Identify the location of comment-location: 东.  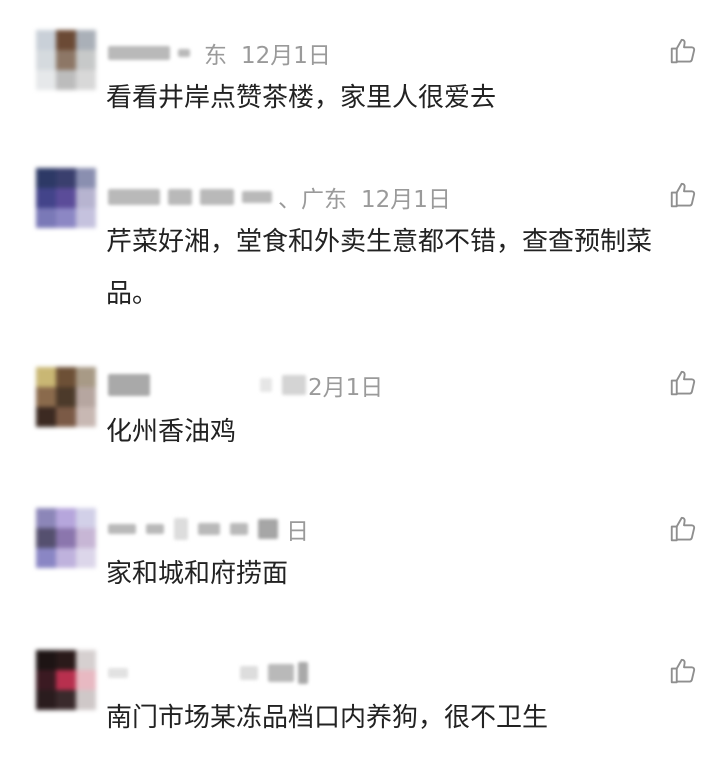
(215, 56).